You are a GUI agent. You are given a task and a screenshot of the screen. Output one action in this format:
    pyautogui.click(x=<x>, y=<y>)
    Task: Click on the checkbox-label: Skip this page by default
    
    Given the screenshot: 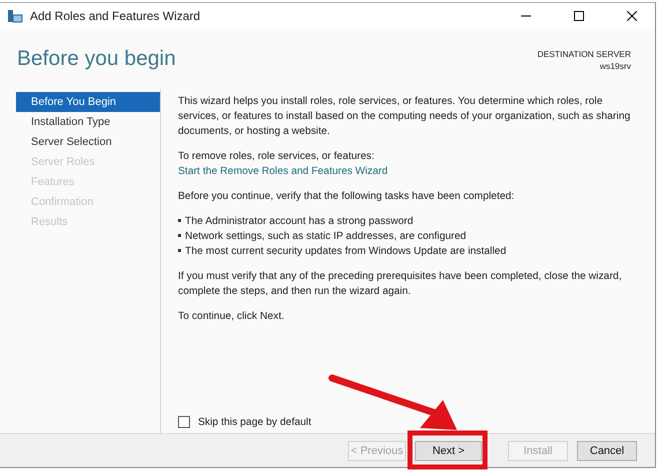 What is the action you would take?
    pyautogui.click(x=255, y=422)
    